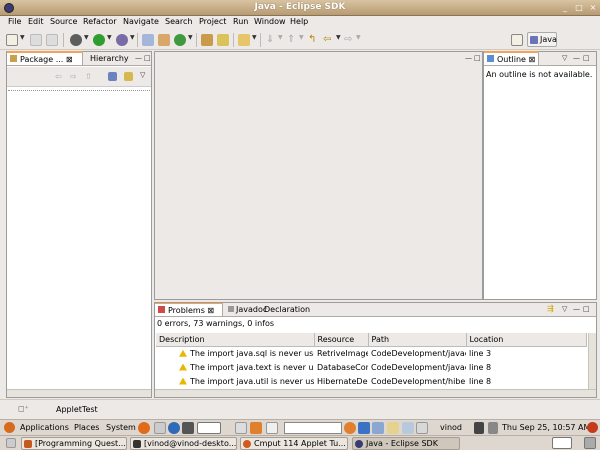  Describe the element at coordinates (141, 21) in the screenshot. I see `menu-navigate: Navigate` at that location.